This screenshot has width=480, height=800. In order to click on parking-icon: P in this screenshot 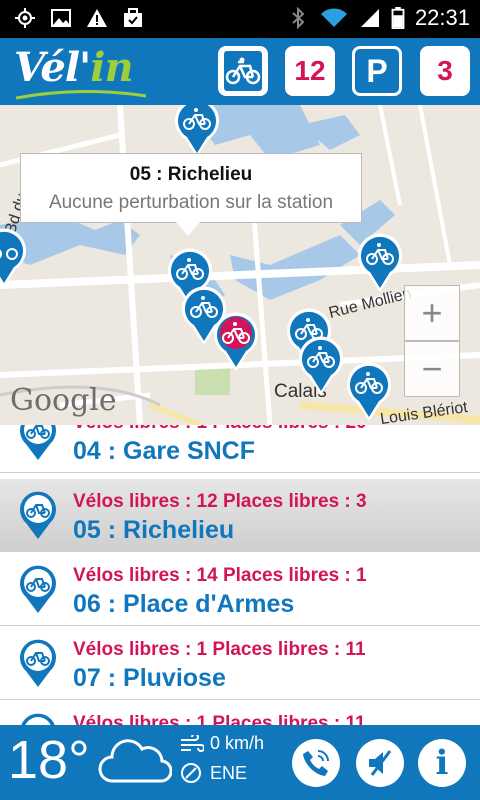, I will do `click(377, 70)`.